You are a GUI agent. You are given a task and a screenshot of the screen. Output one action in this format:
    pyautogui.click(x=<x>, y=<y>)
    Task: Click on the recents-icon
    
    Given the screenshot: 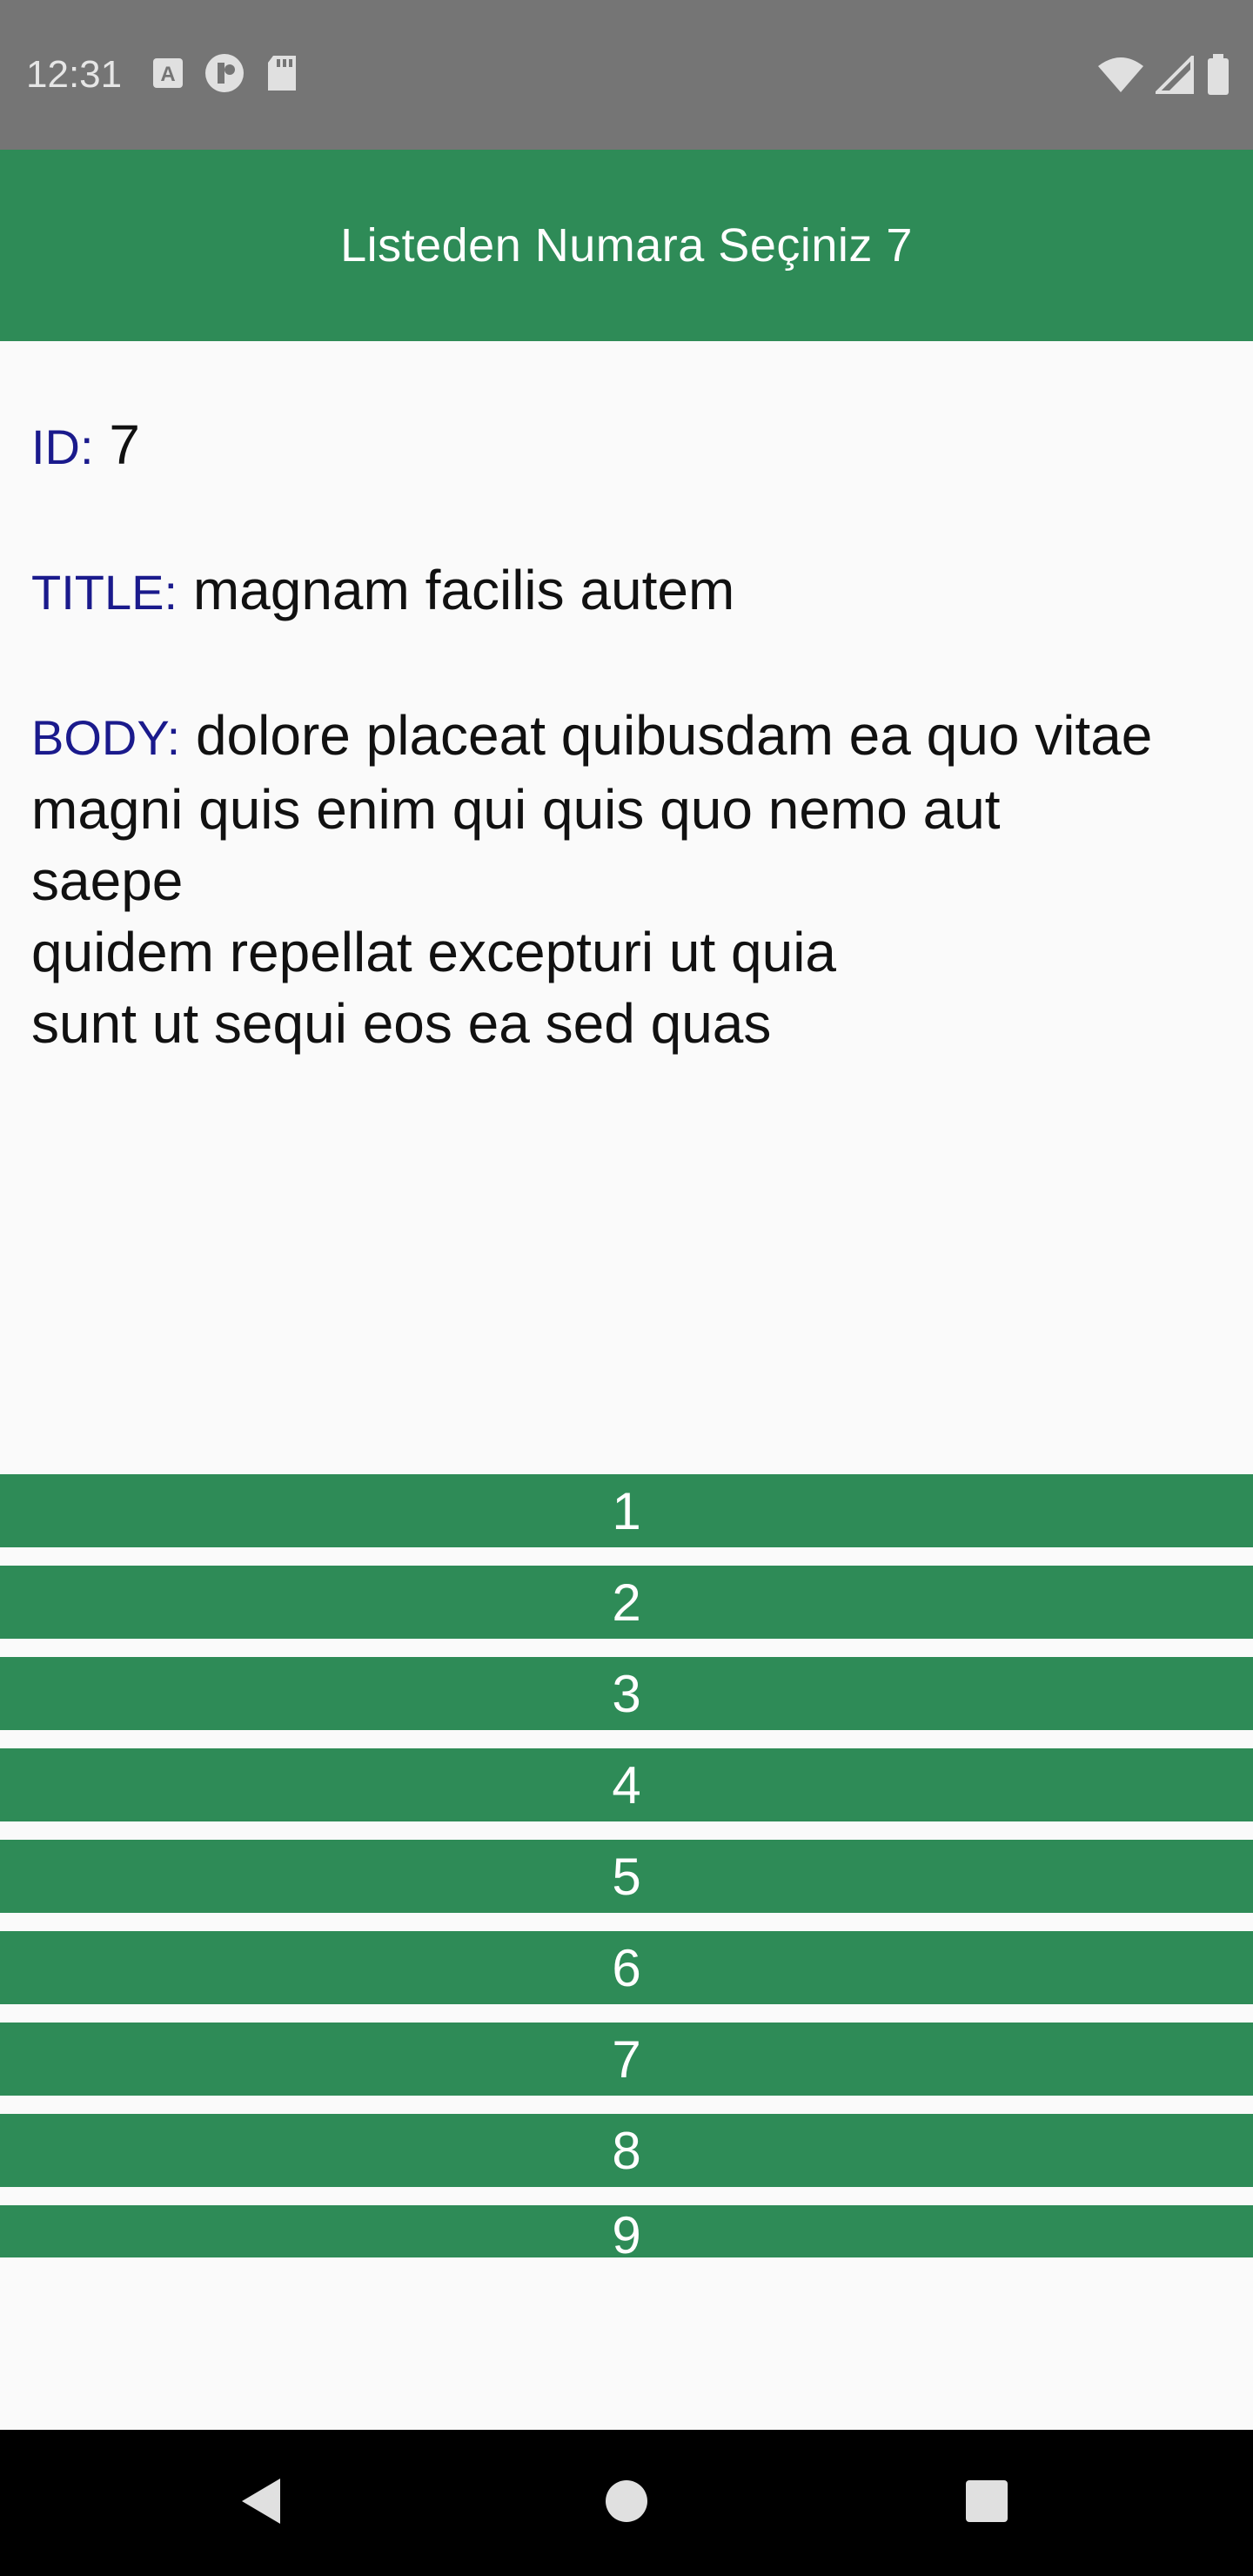 What is the action you would take?
    pyautogui.click(x=986, y=2504)
    